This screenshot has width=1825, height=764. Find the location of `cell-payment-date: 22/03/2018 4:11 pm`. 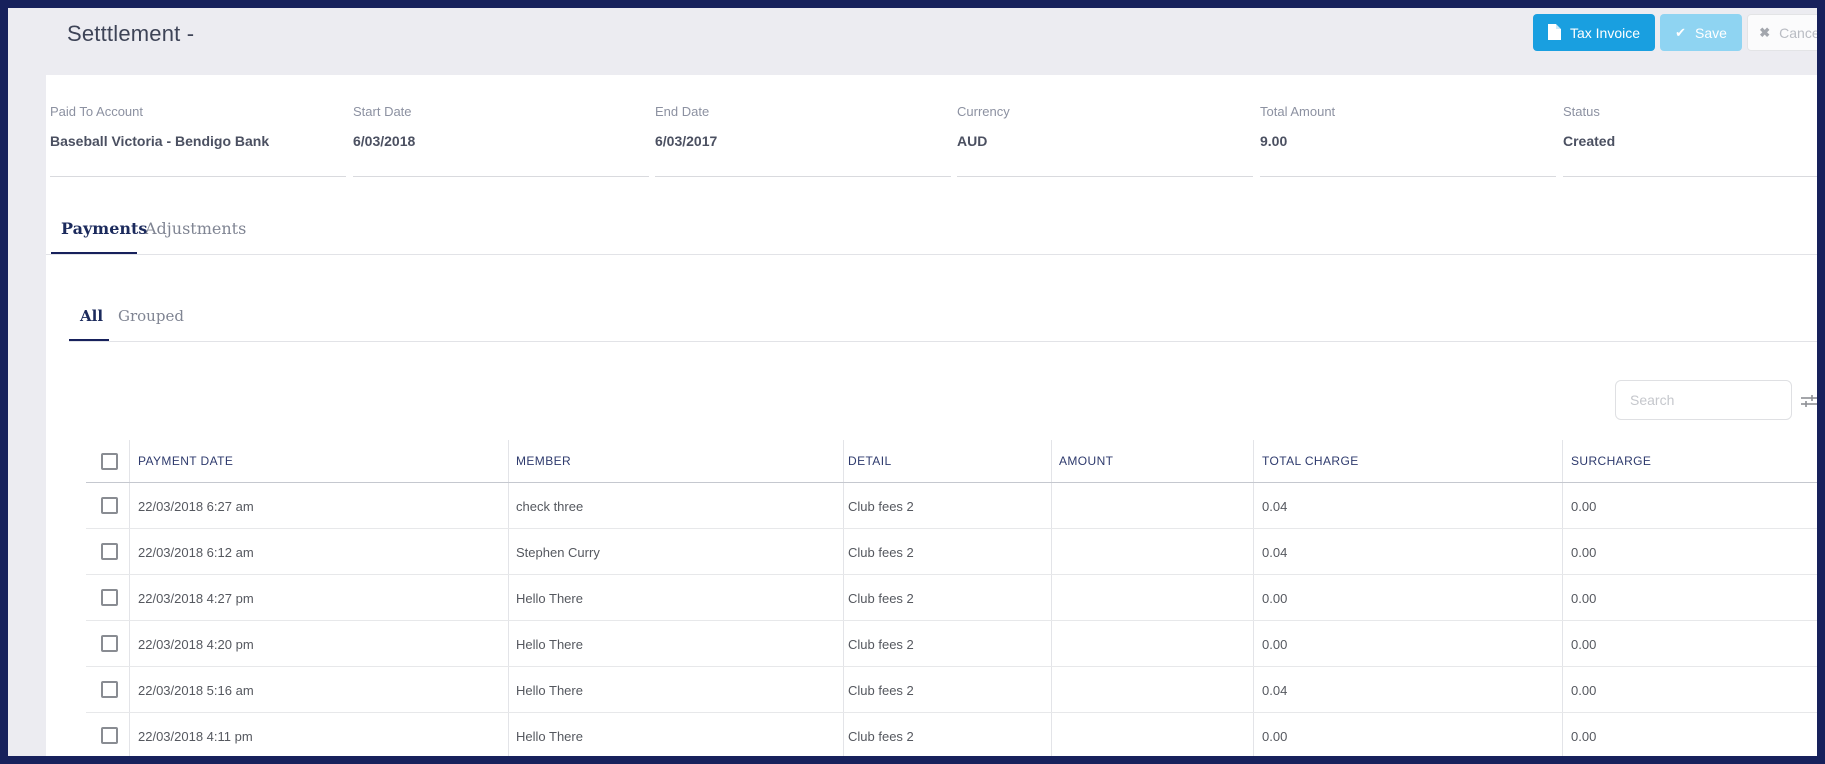

cell-payment-date: 22/03/2018 4:11 pm is located at coordinates (195, 736).